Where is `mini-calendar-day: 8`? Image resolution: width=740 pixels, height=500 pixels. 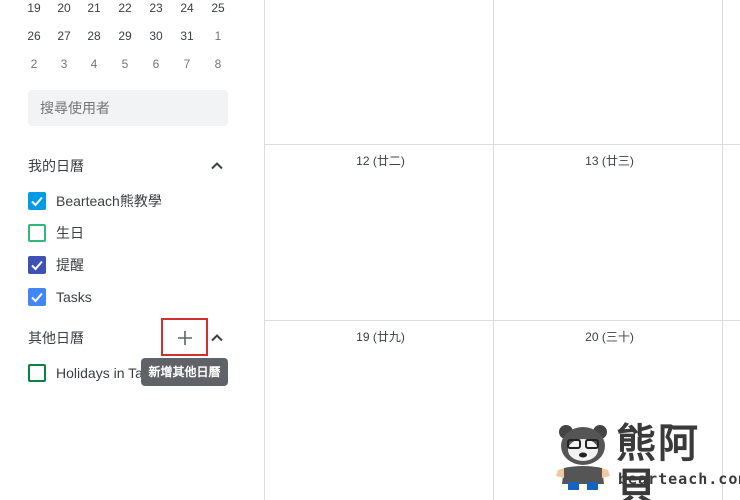 mini-calendar-day: 8 is located at coordinates (218, 64).